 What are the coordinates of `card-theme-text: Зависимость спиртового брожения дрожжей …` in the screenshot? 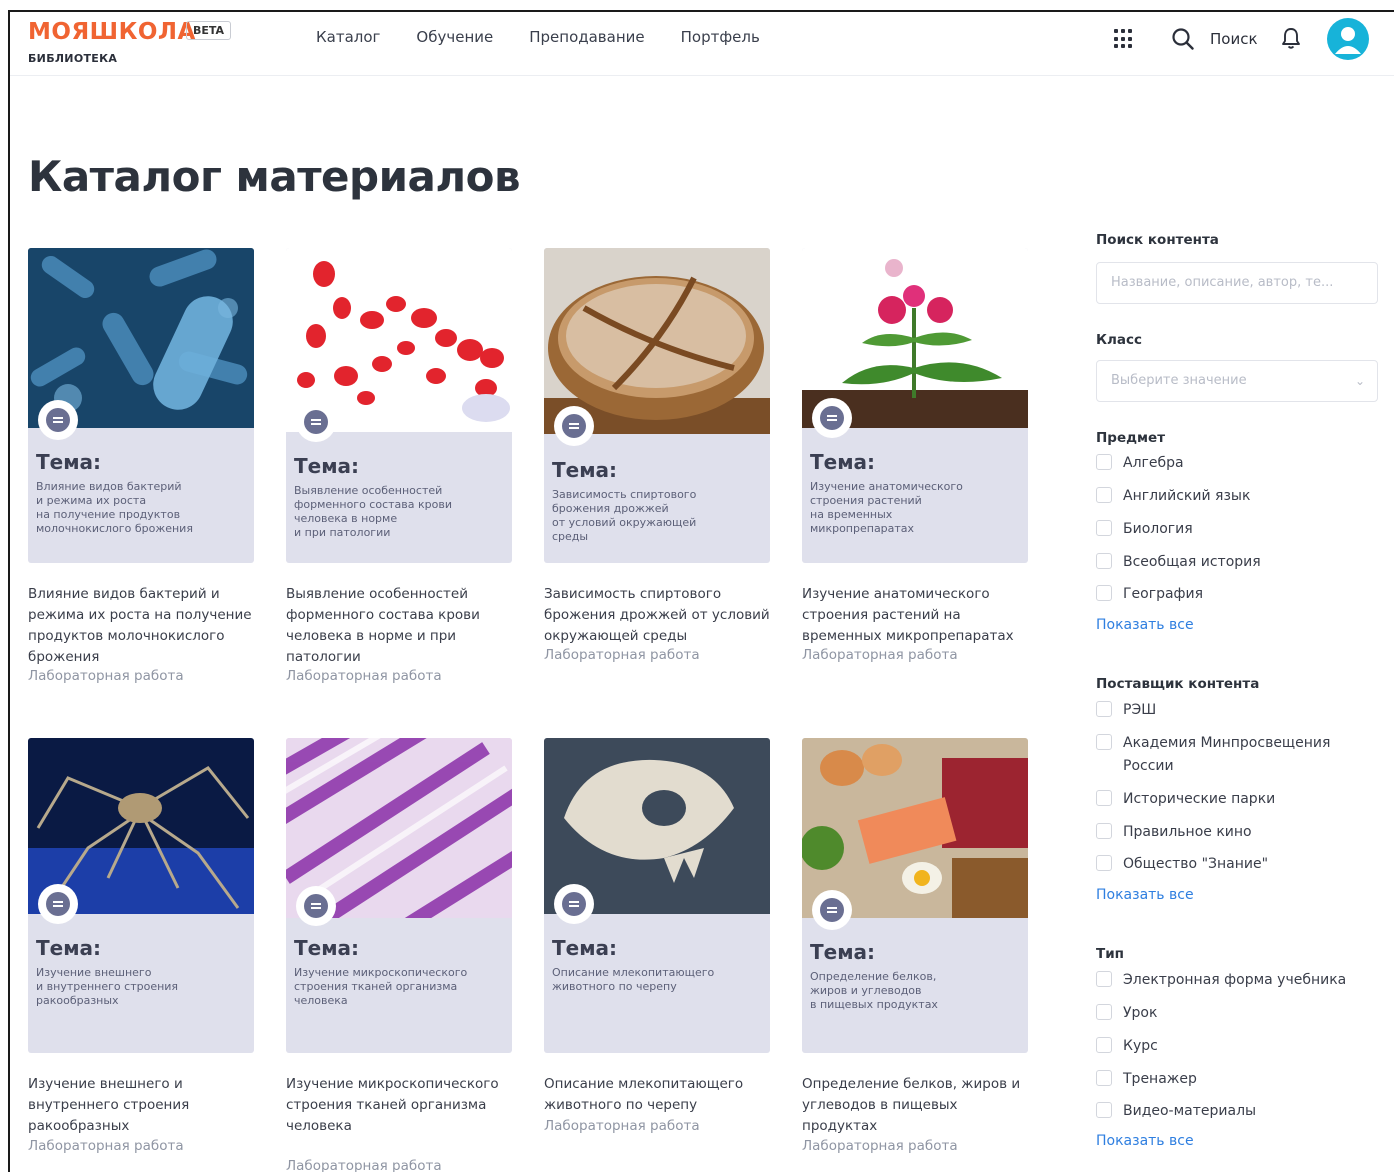 It's located at (624, 515).